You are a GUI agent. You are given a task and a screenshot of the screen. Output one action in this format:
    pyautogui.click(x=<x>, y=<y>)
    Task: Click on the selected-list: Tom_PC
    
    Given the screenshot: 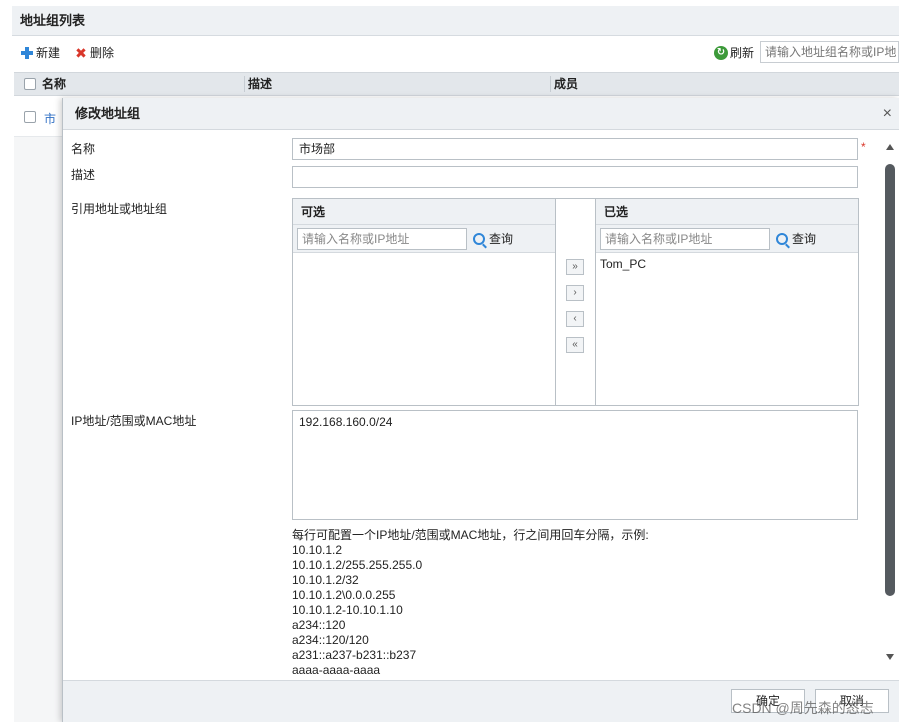 What is the action you would take?
    pyautogui.click(x=727, y=329)
    